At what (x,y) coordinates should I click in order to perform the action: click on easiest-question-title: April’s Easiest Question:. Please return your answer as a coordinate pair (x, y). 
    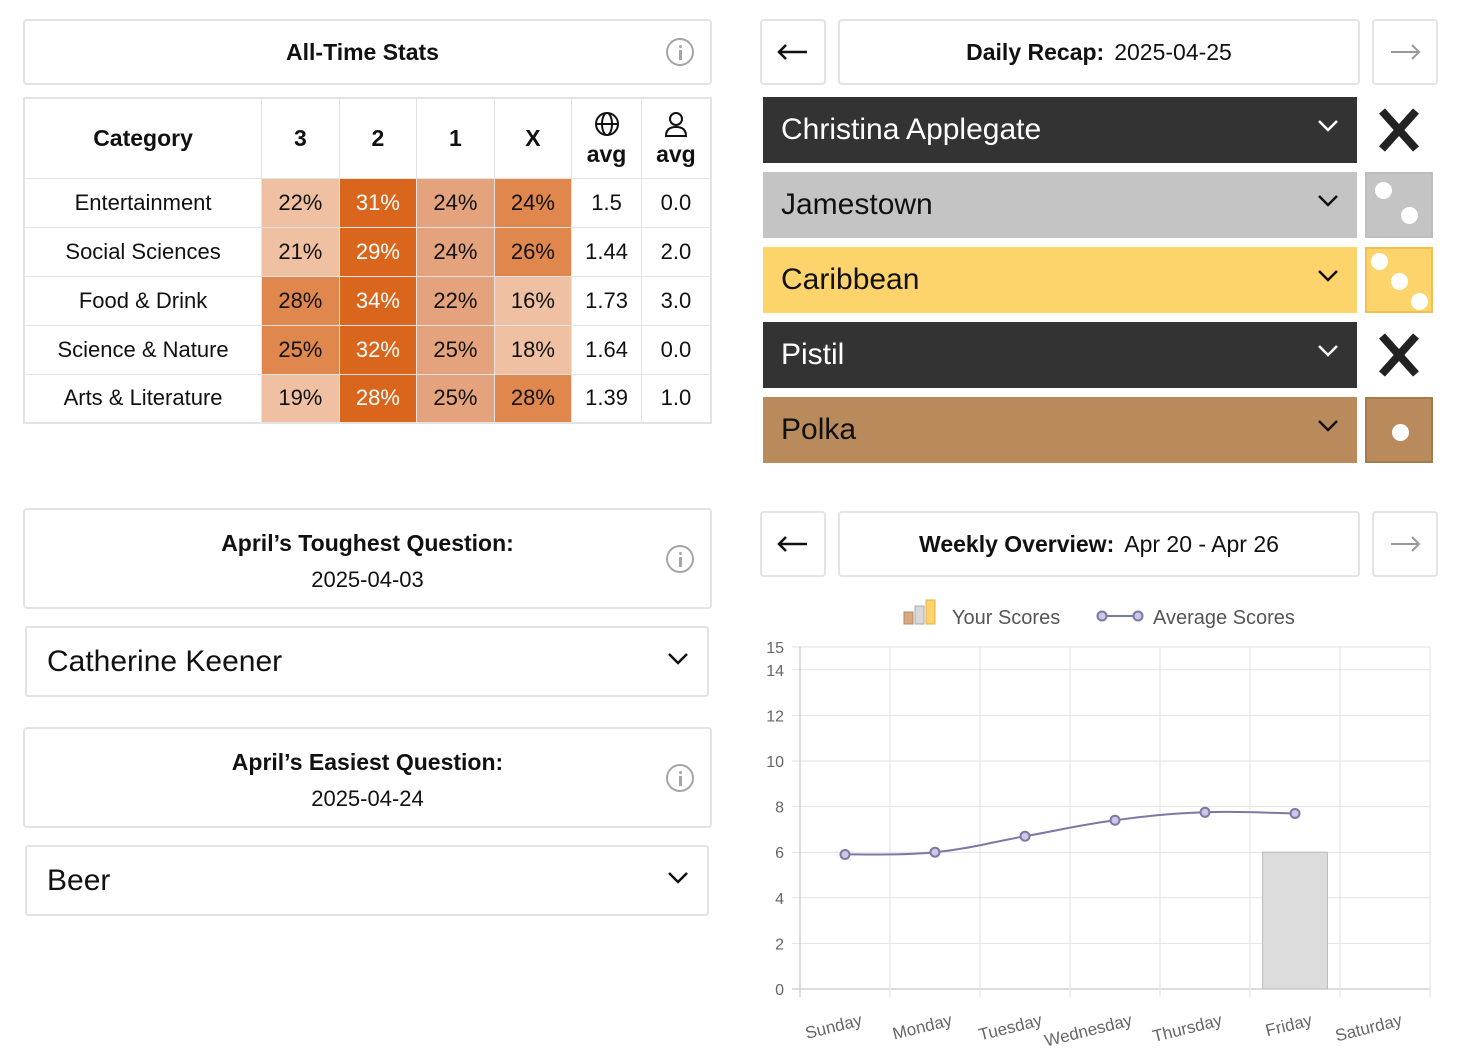
    Looking at the image, I should click on (367, 762).